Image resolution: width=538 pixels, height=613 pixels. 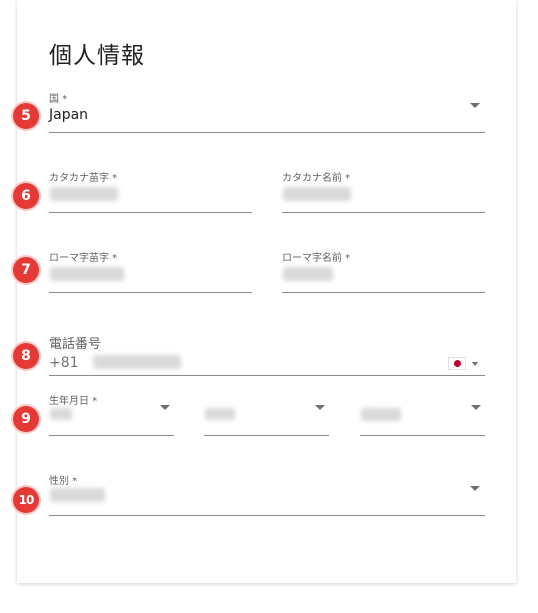 What do you see at coordinates (77, 495) in the screenshot?
I see `gender-select` at bounding box center [77, 495].